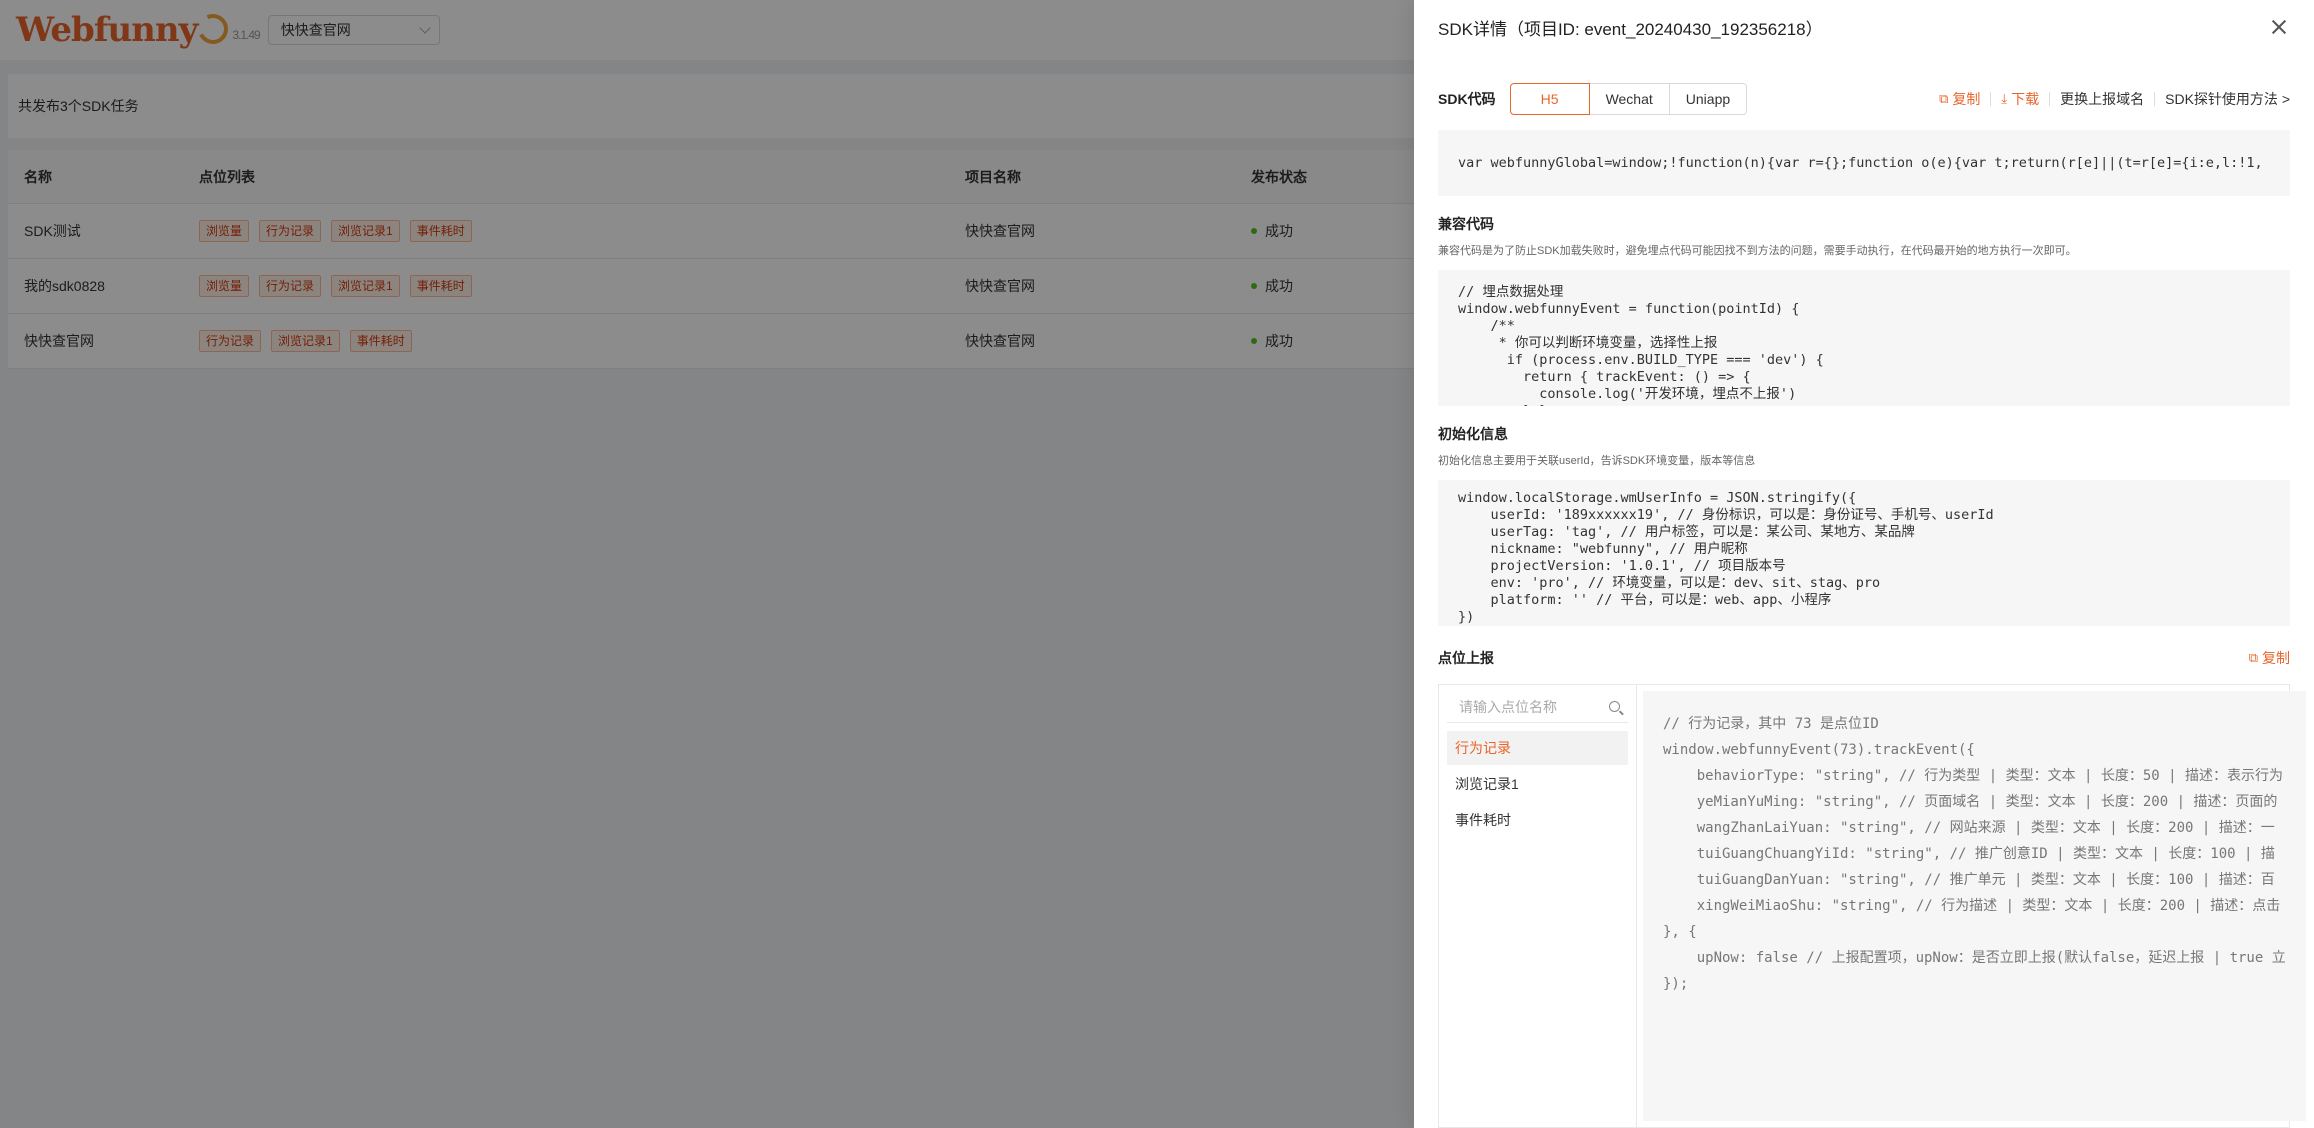  I want to click on point-report-title: 点位上报, so click(1466, 658).